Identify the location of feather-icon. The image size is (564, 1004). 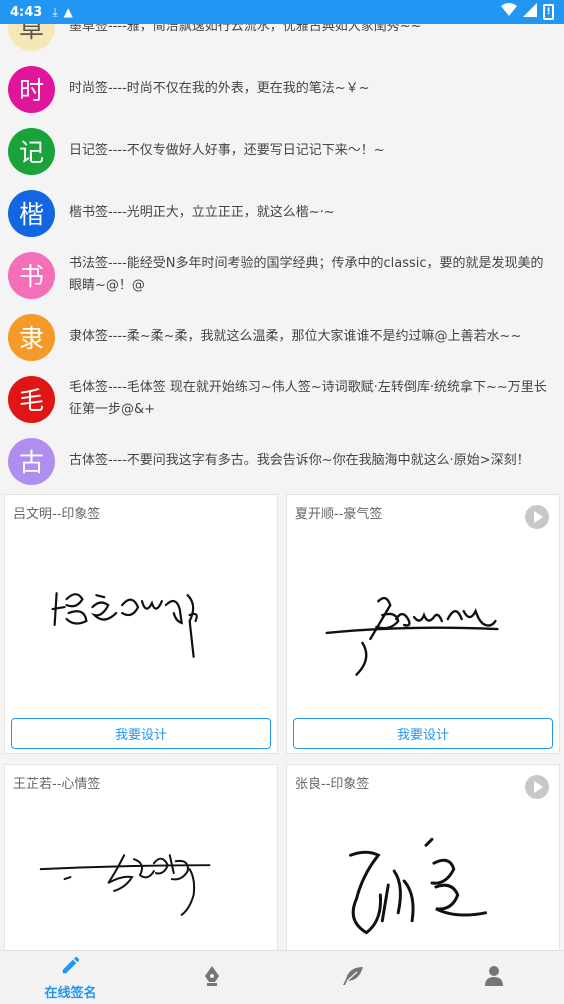
(353, 978).